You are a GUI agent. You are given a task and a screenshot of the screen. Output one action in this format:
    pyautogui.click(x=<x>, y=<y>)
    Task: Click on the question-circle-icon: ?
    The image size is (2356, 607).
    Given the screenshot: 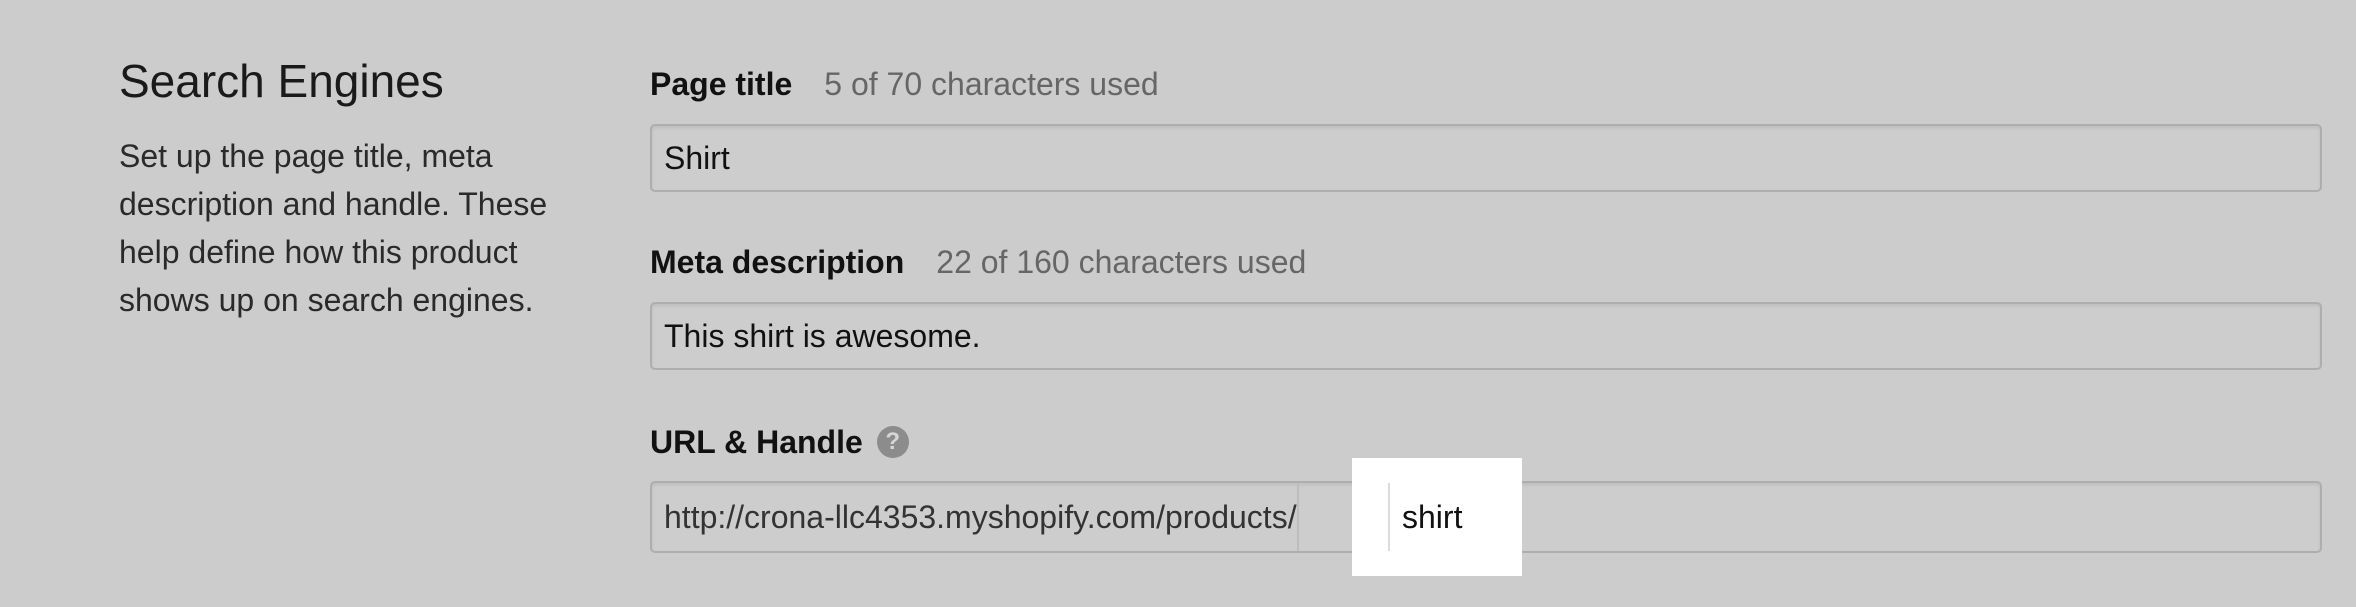 What is the action you would take?
    pyautogui.click(x=892, y=442)
    